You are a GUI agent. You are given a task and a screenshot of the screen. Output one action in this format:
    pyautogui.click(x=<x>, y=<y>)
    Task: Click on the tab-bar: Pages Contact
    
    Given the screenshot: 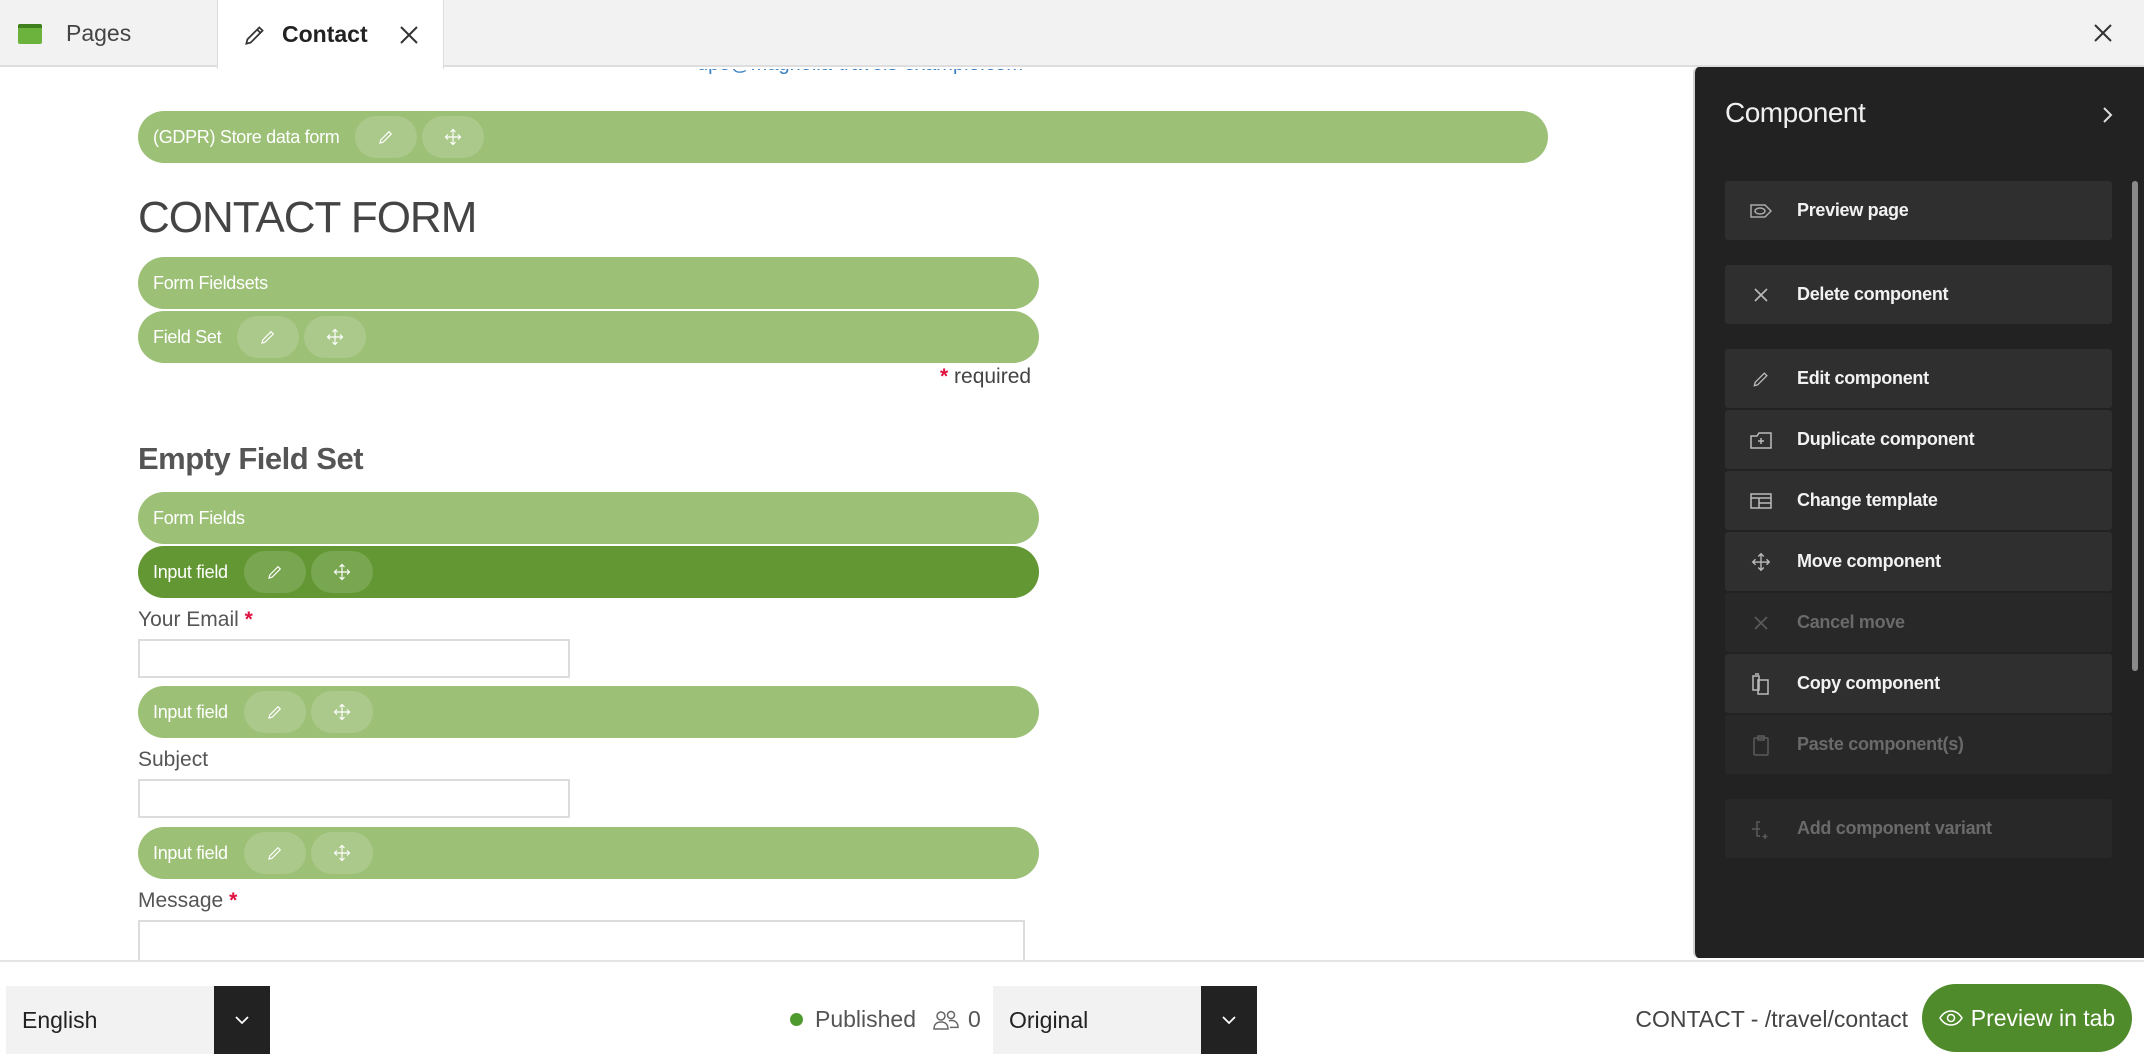 What is the action you would take?
    pyautogui.click(x=1072, y=34)
    